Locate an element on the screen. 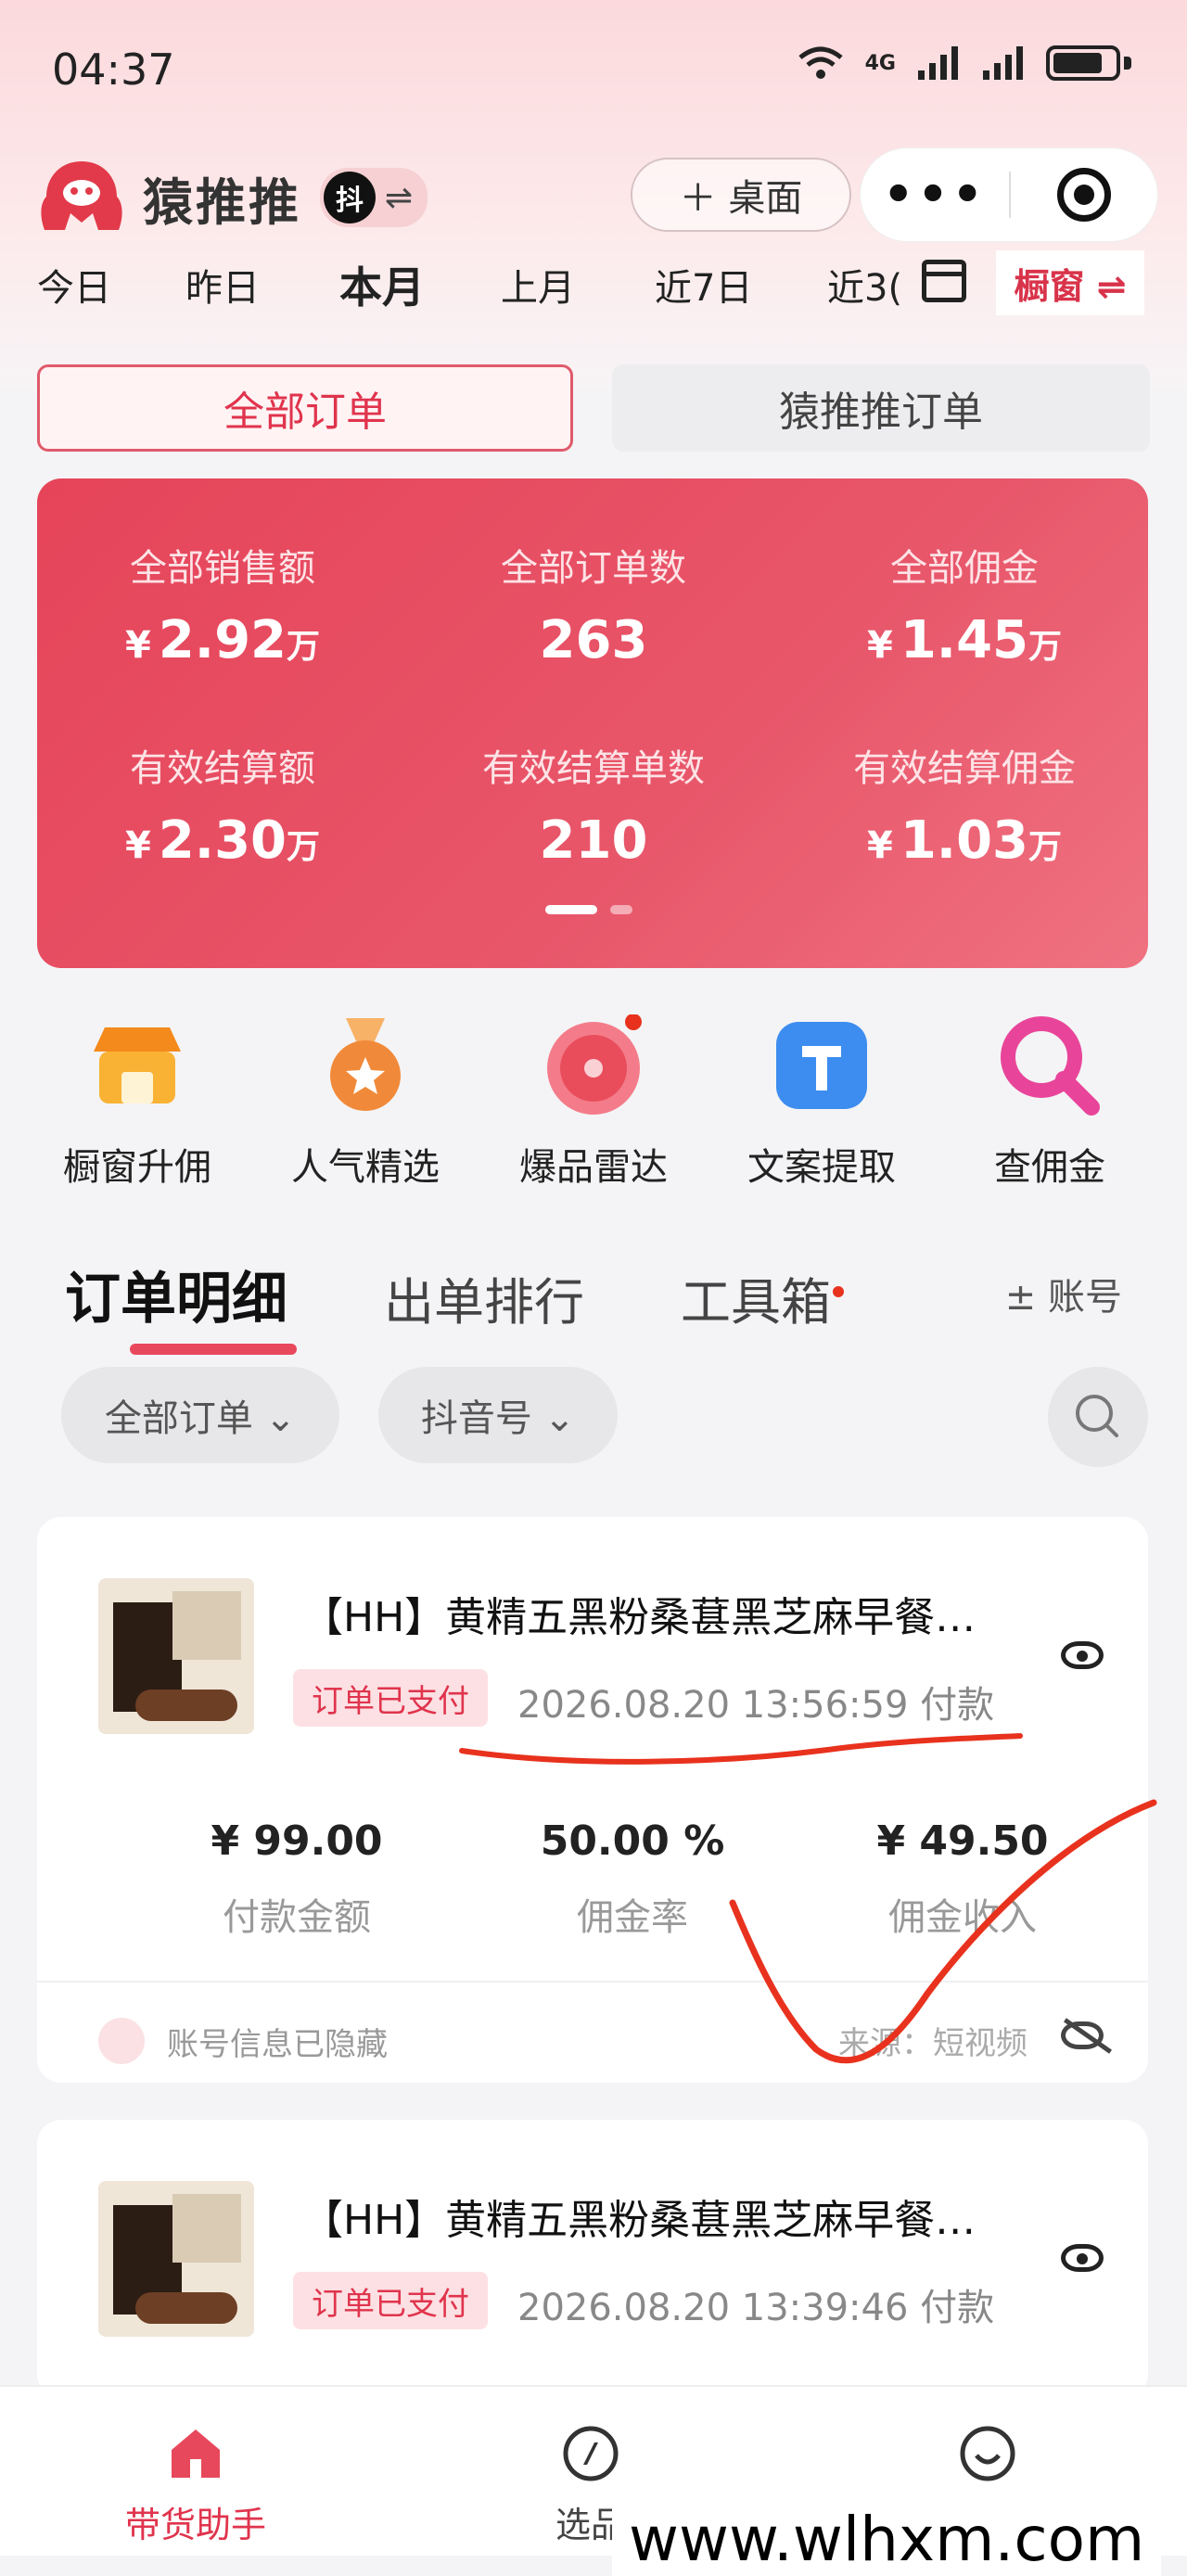 The height and width of the screenshot is (2576, 1187). stat-settled-sales: 有效结算额 ¥2.30万 is located at coordinates (222, 804).